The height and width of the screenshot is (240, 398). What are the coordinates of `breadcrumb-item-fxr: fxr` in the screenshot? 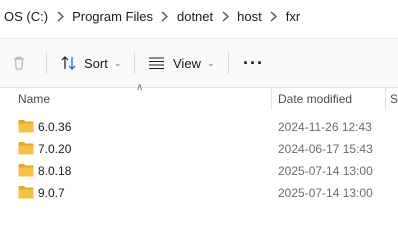 It's located at (293, 16).